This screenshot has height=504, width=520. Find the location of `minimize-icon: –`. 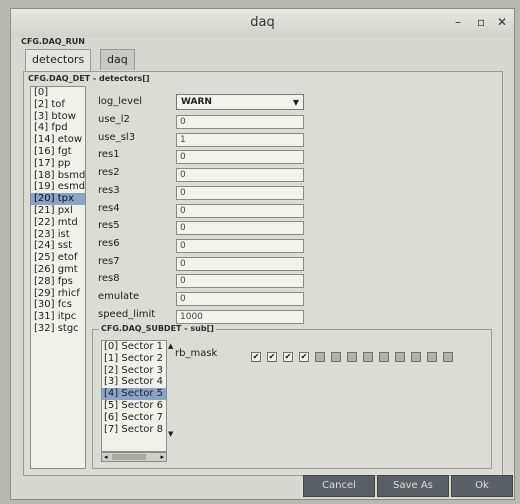

minimize-icon: – is located at coordinates (458, 22).